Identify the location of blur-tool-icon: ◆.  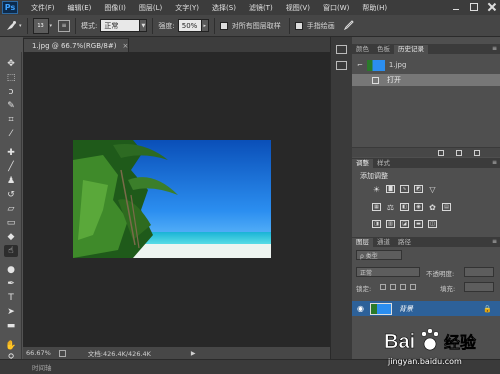
(11, 237).